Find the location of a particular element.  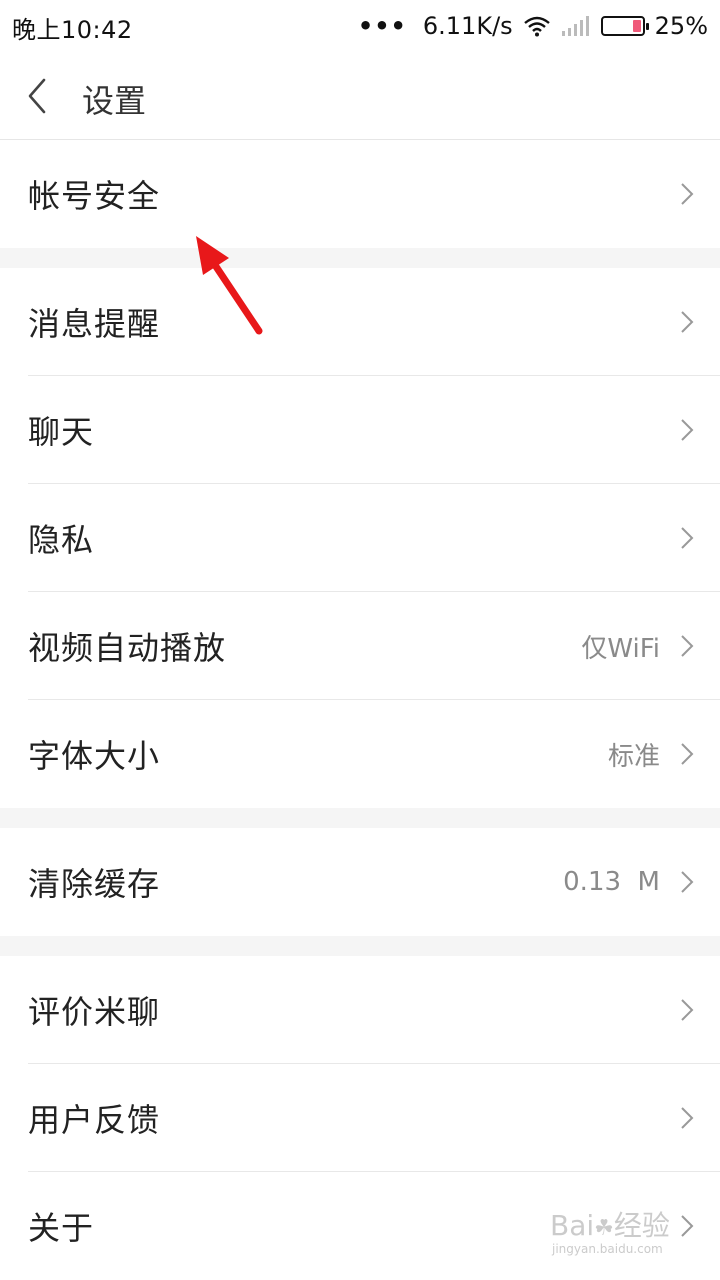

settings-item-label: 帐号安全 is located at coordinates (94, 196).